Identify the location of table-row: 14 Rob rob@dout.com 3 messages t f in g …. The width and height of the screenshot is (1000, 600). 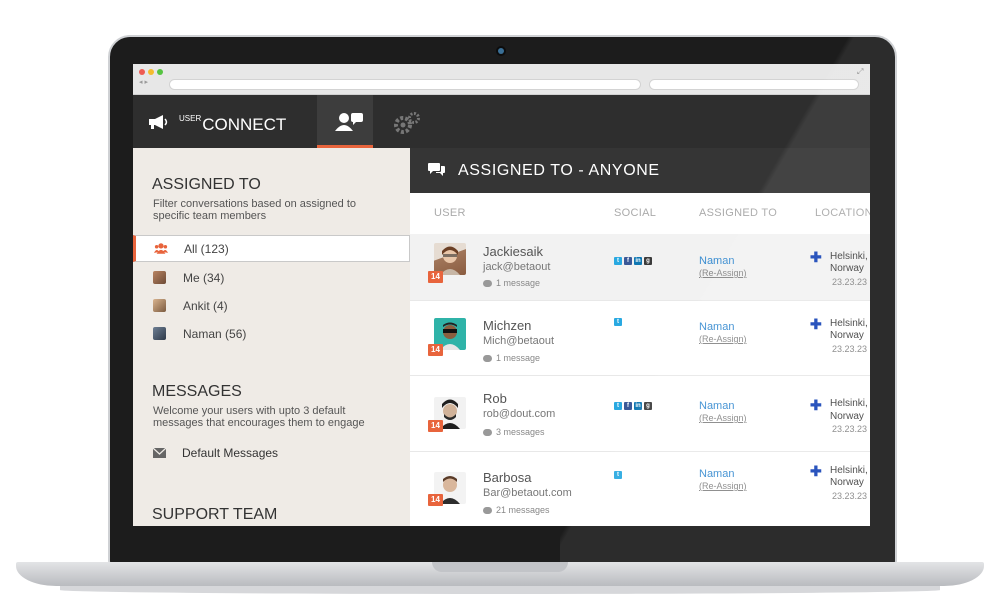
(640, 414).